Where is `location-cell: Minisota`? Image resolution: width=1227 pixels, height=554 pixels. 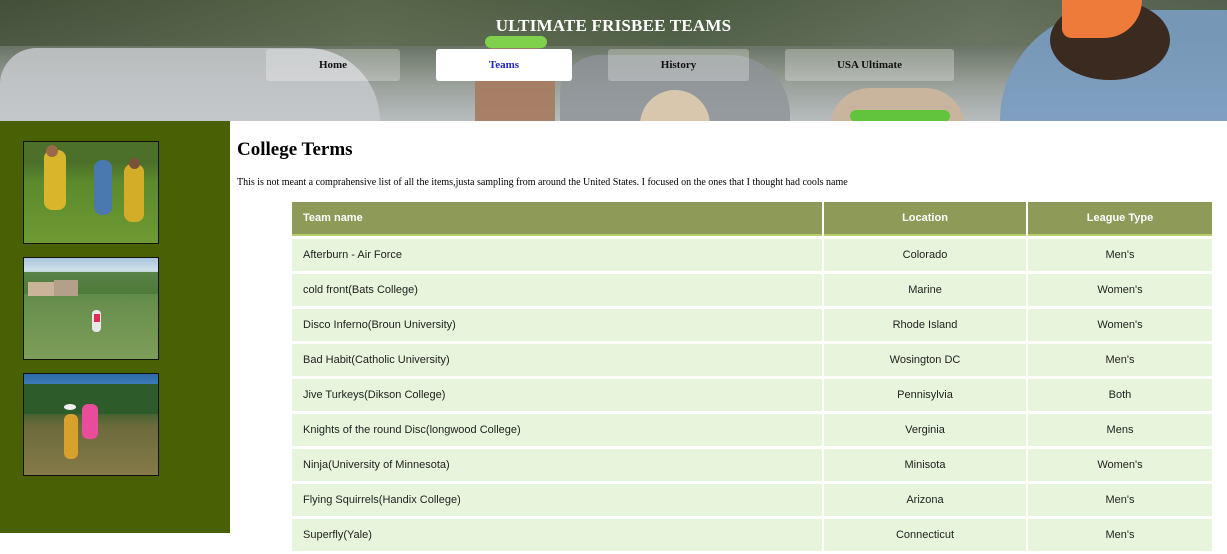
location-cell: Minisota is located at coordinates (925, 465).